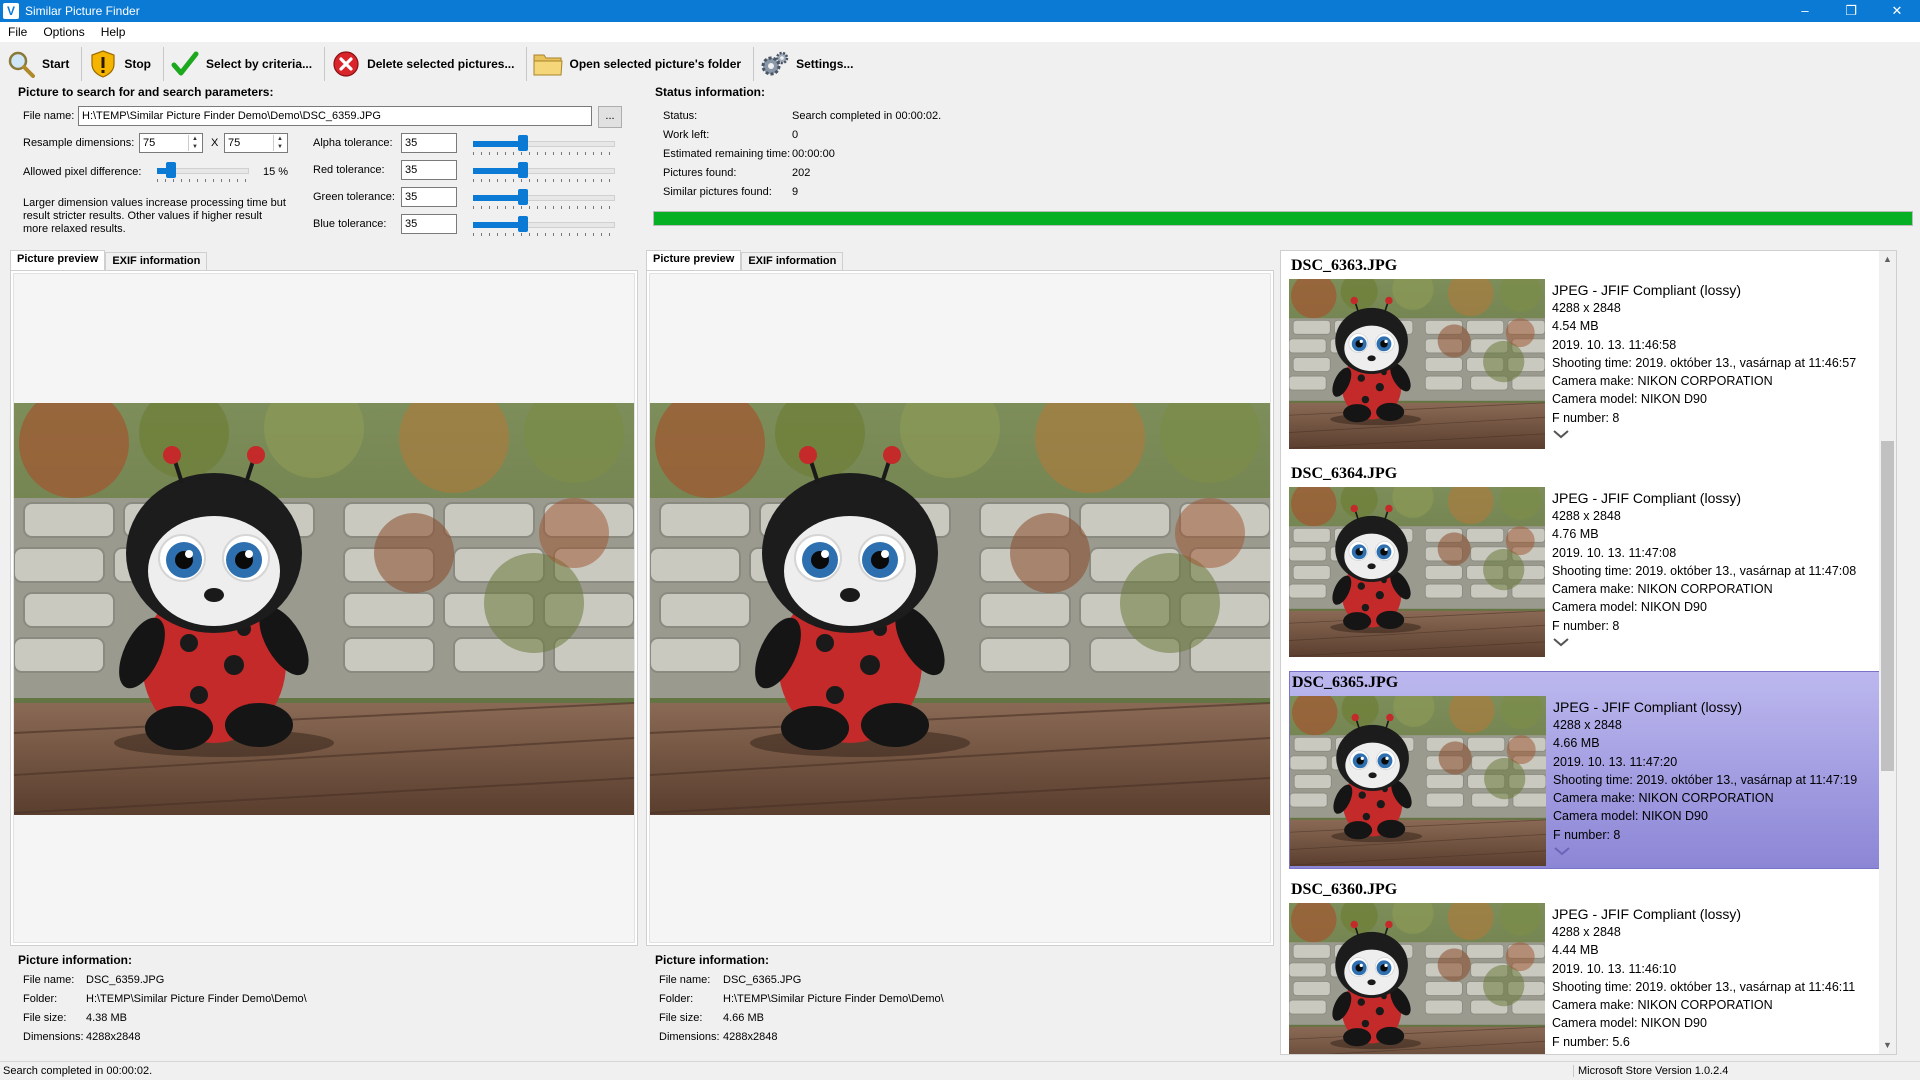 Image resolution: width=1920 pixels, height=1080 pixels. Describe the element at coordinates (1805, 11) in the screenshot. I see `minimize-button: –` at that location.